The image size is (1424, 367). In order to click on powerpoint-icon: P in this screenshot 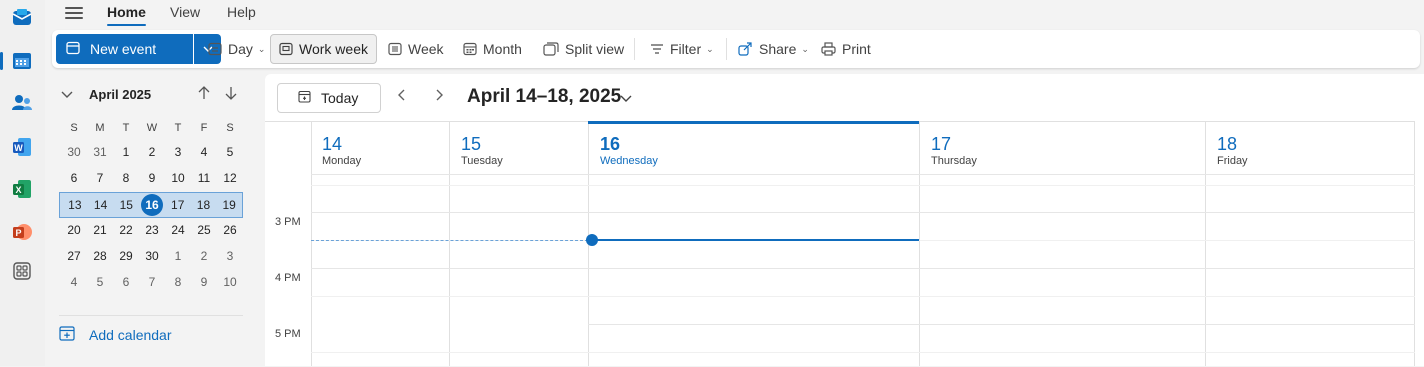, I will do `click(22, 232)`.